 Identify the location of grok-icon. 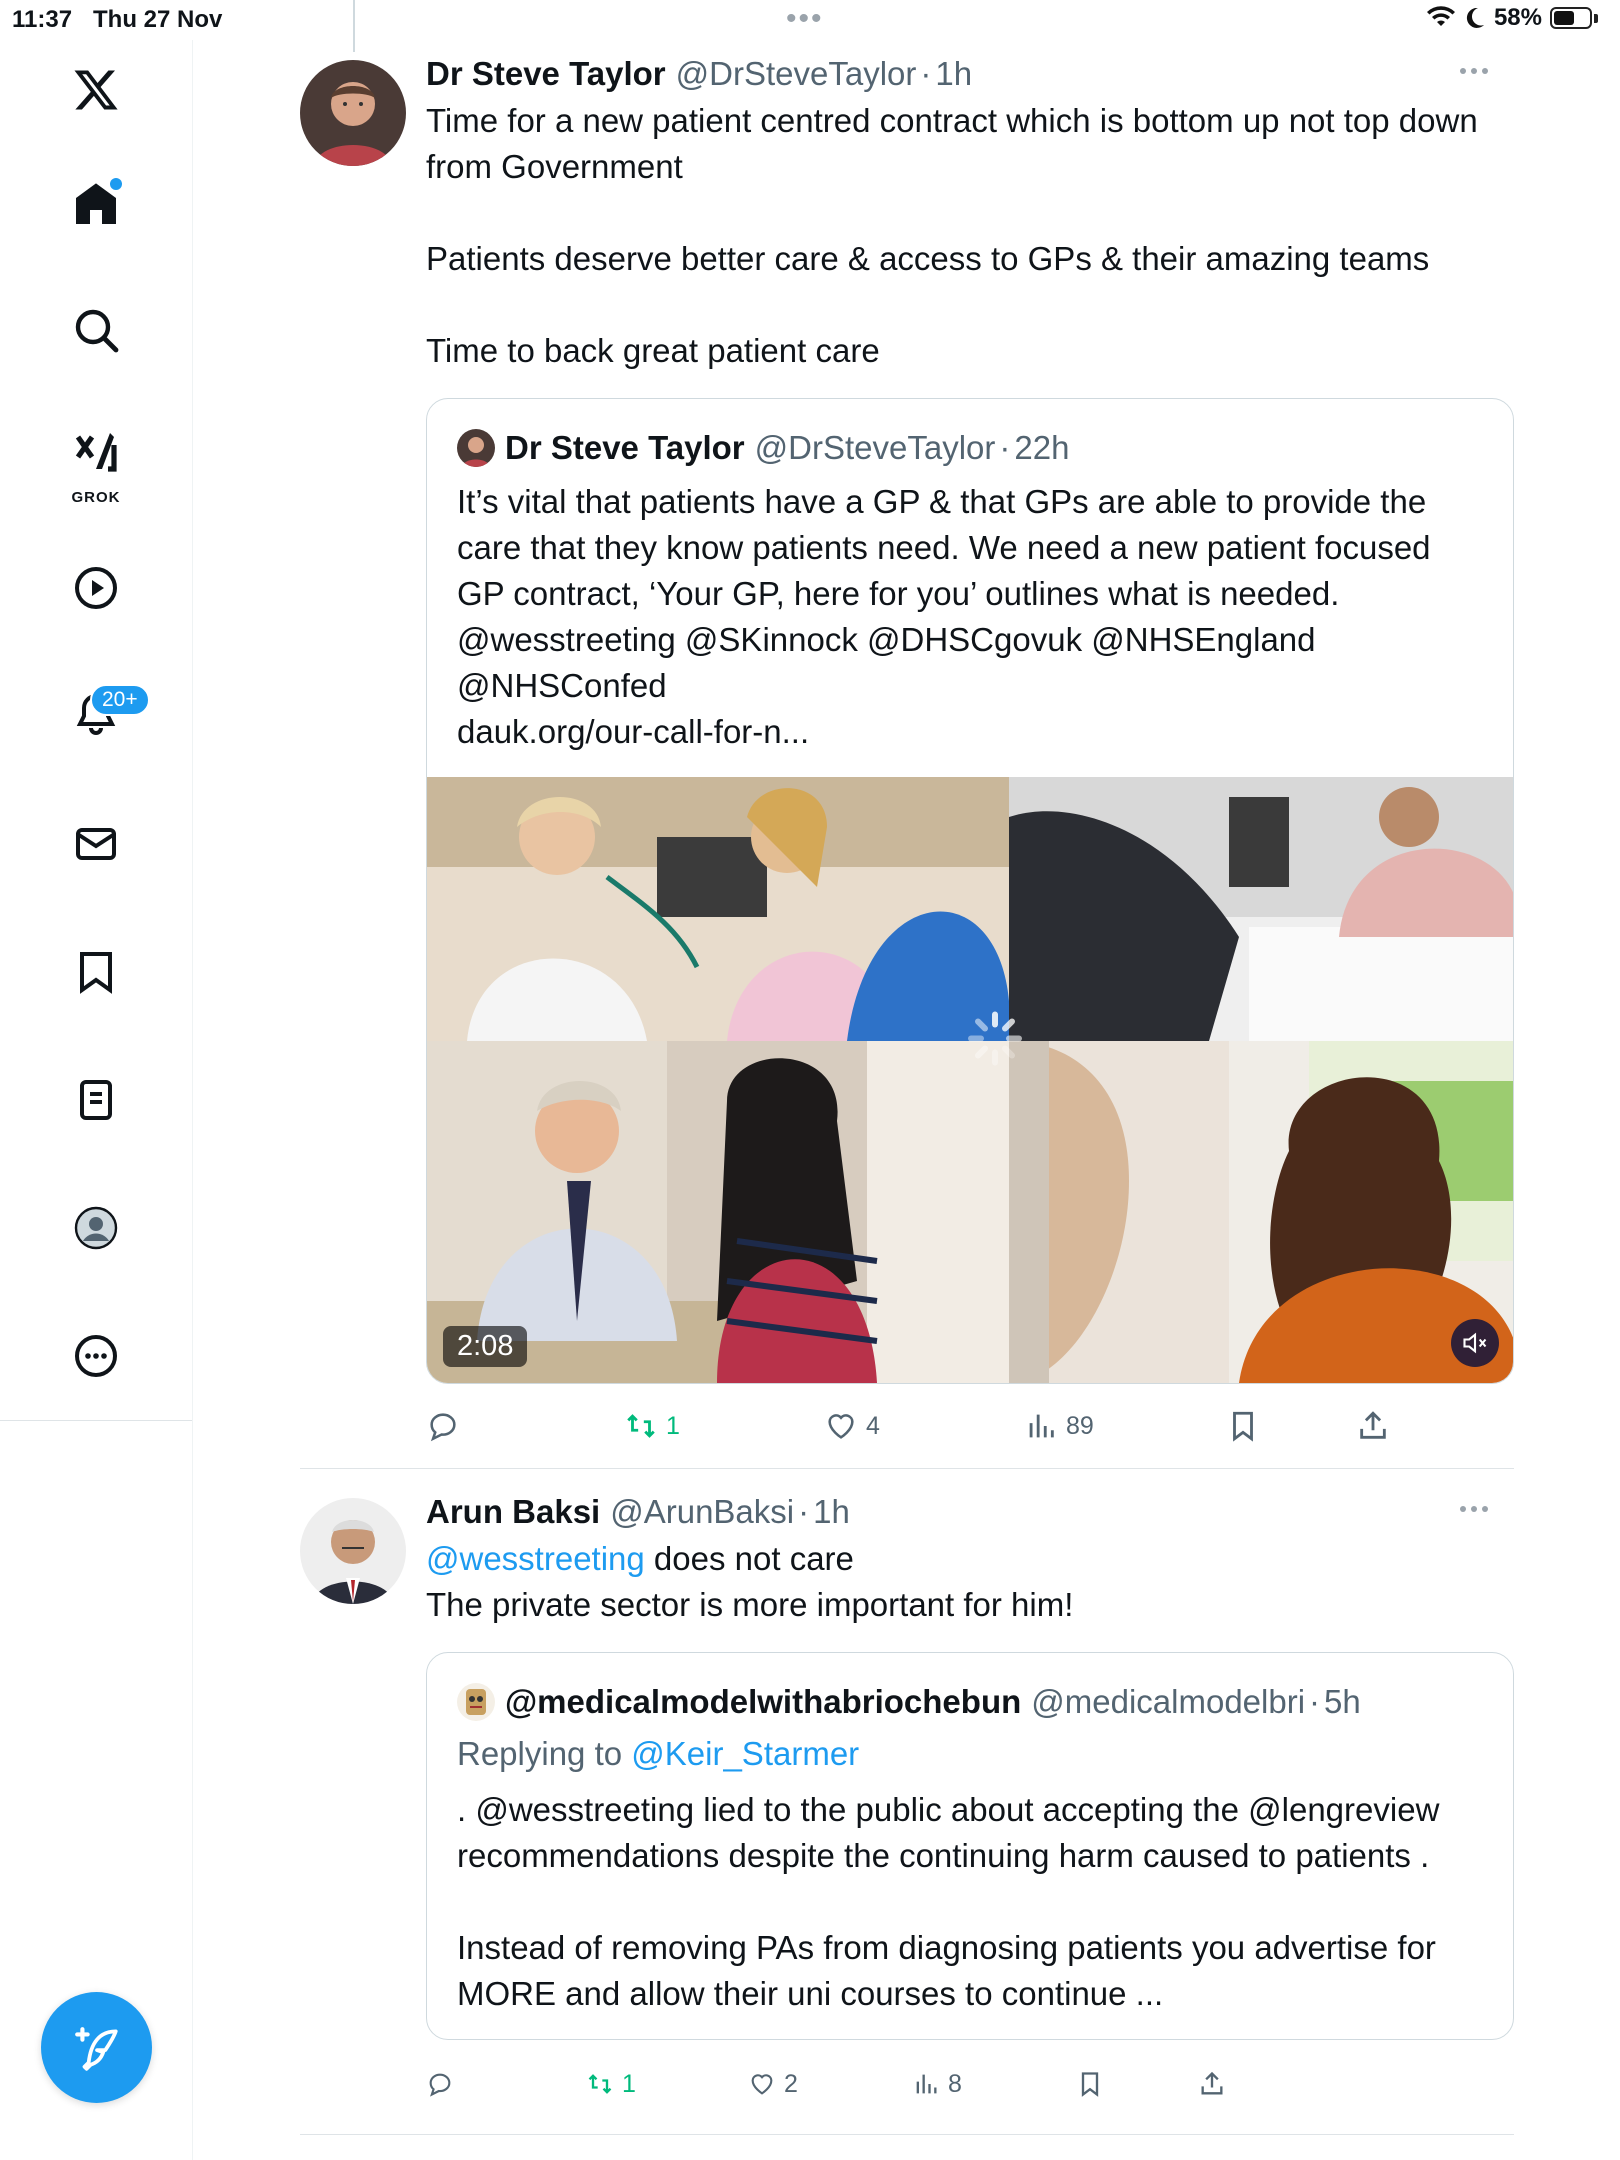
(96, 452).